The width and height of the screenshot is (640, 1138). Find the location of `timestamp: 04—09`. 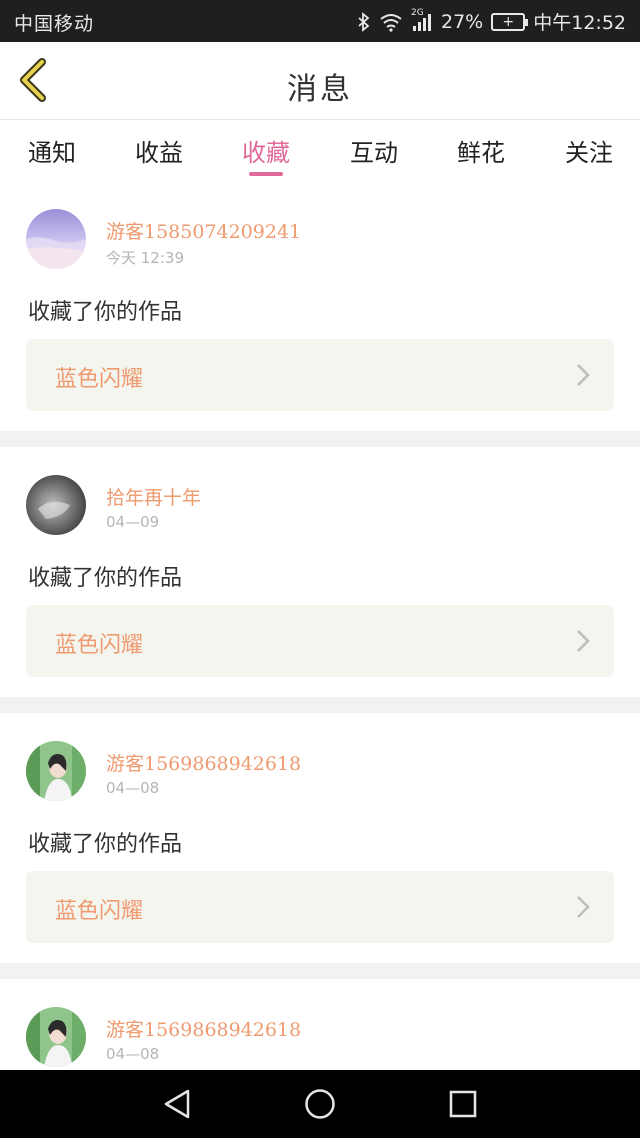

timestamp: 04—09 is located at coordinates (133, 522).